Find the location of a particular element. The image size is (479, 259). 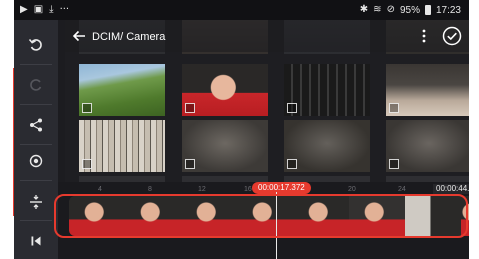

split-clip-button is located at coordinates (36, 202).